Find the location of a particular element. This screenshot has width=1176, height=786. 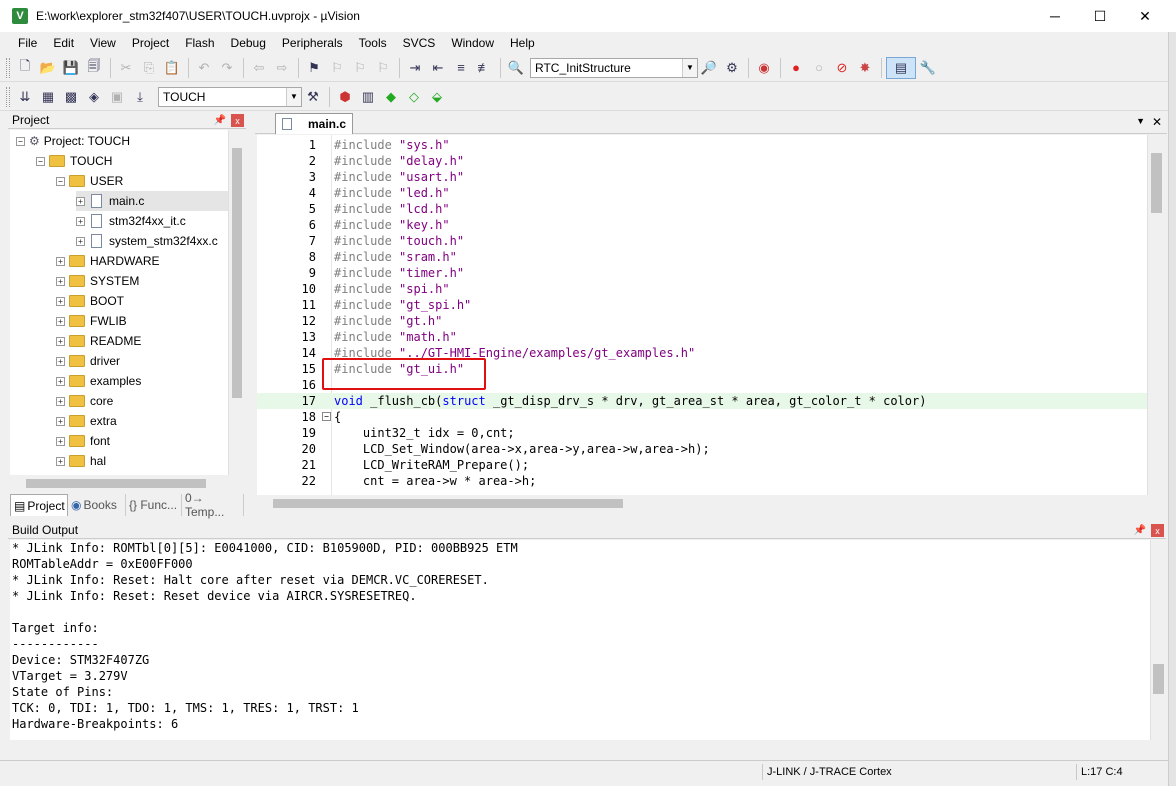

batch-build-icon: ◈ is located at coordinates (94, 97).